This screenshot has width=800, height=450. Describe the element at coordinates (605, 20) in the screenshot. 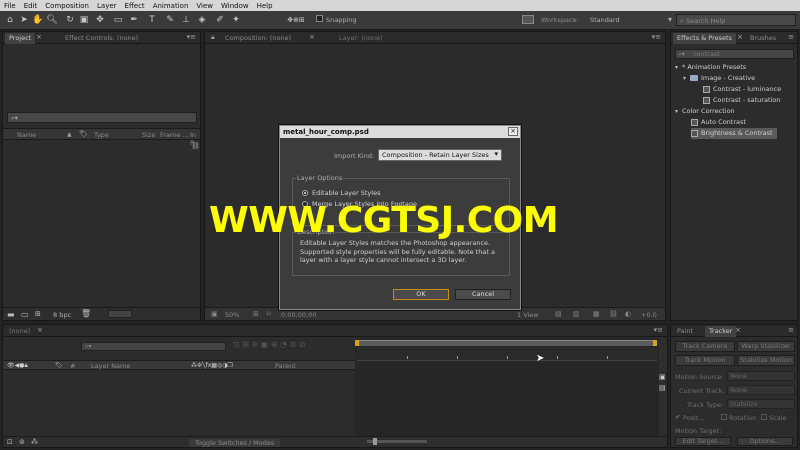

I see `workspace-select: Standard` at that location.